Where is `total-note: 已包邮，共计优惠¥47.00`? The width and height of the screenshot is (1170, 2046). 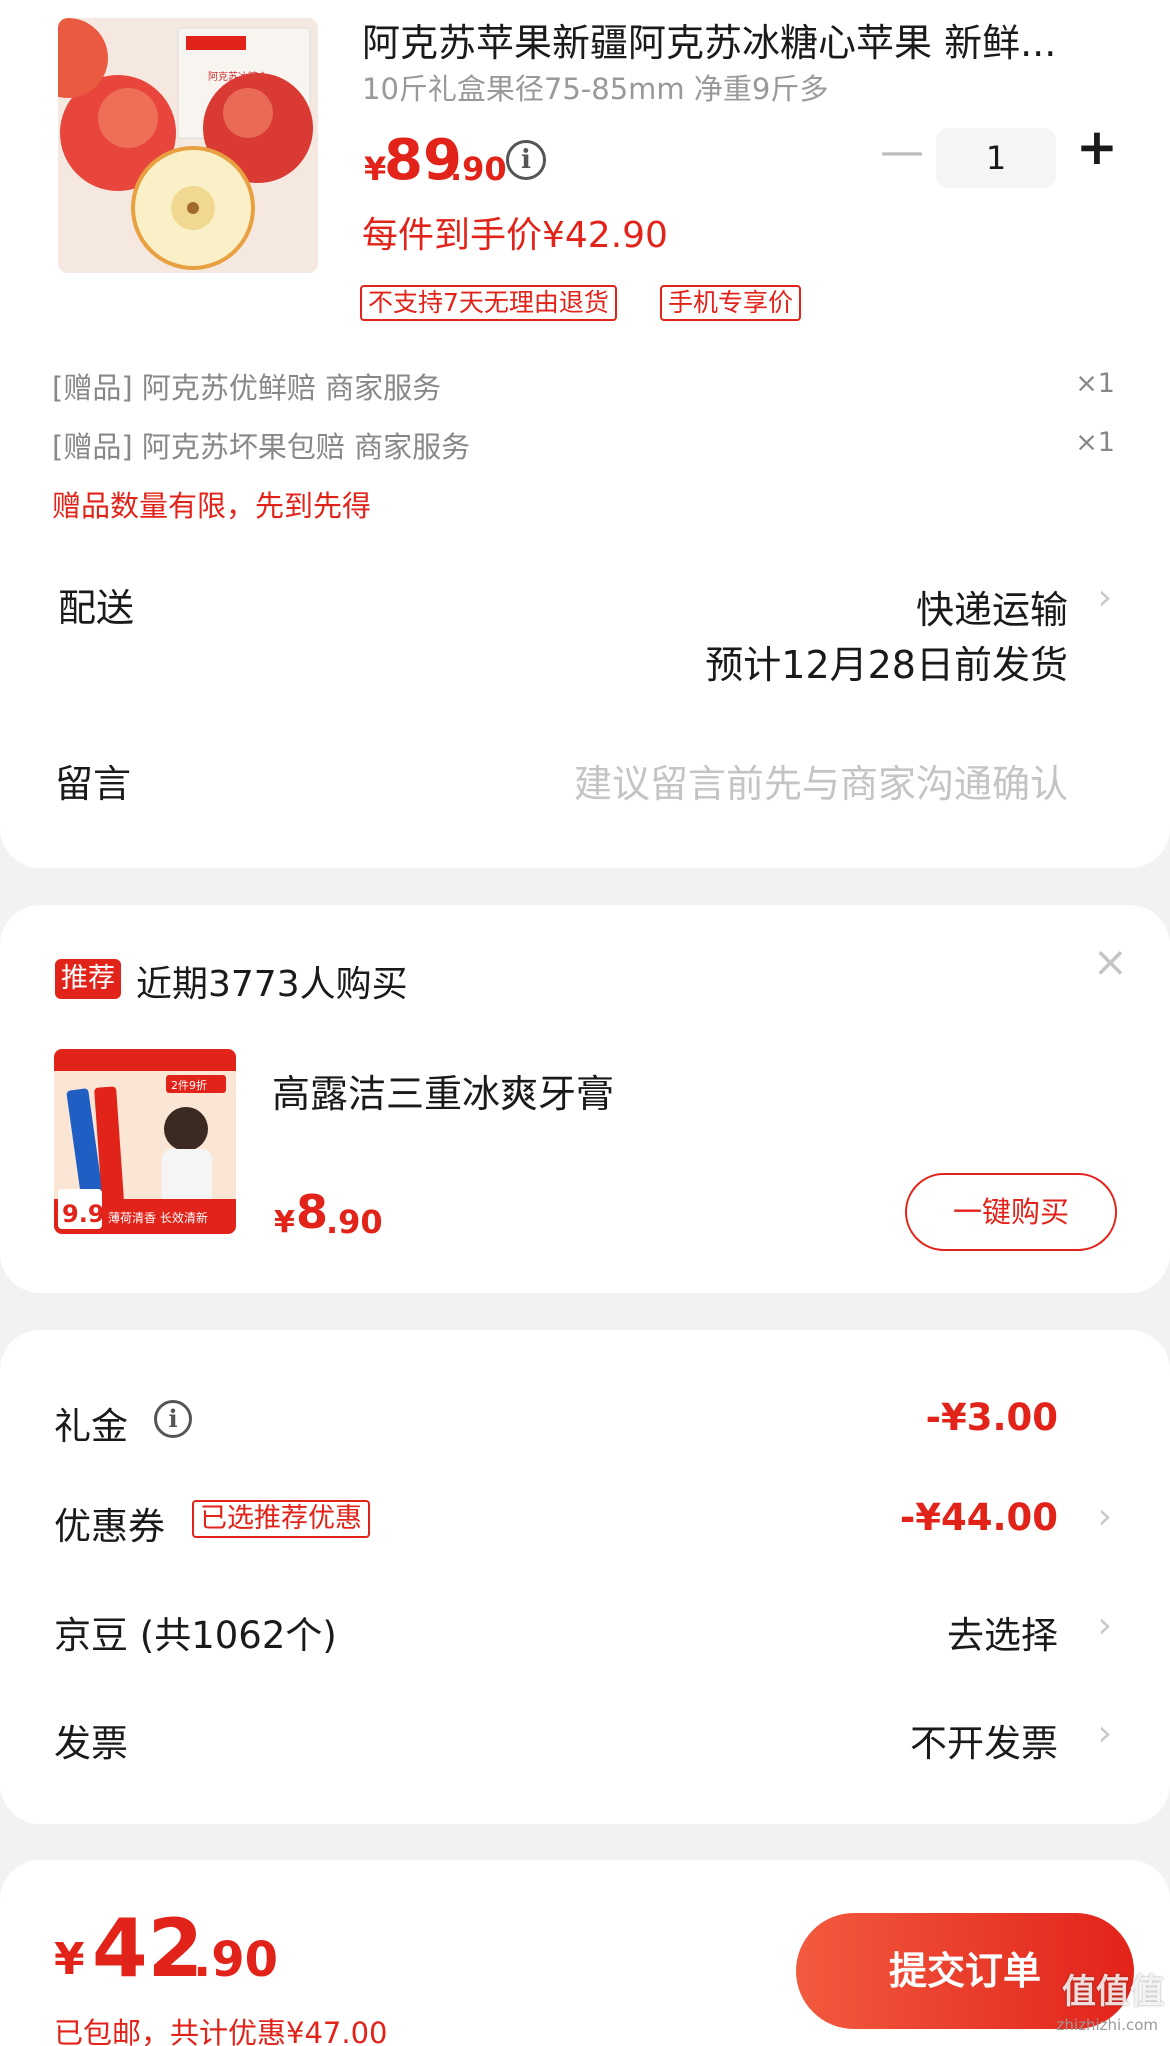 total-note: 已包邮，共计优惠¥47.00 is located at coordinates (221, 2031).